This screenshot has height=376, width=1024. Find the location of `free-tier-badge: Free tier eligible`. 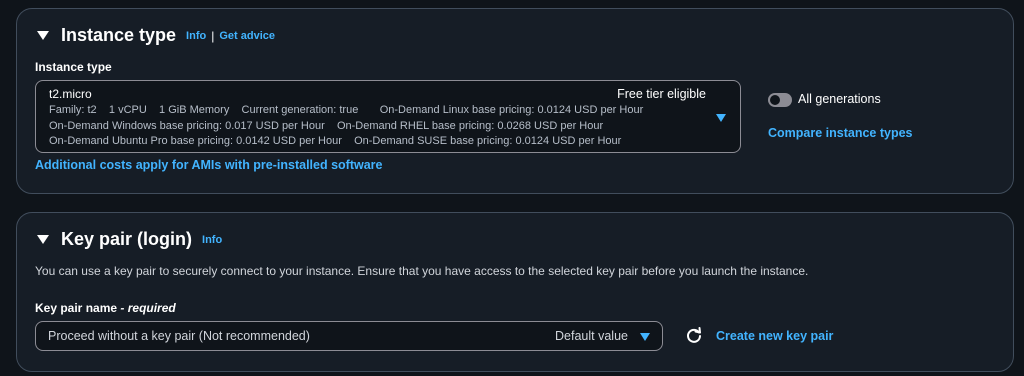

free-tier-badge: Free tier eligible is located at coordinates (661, 94).